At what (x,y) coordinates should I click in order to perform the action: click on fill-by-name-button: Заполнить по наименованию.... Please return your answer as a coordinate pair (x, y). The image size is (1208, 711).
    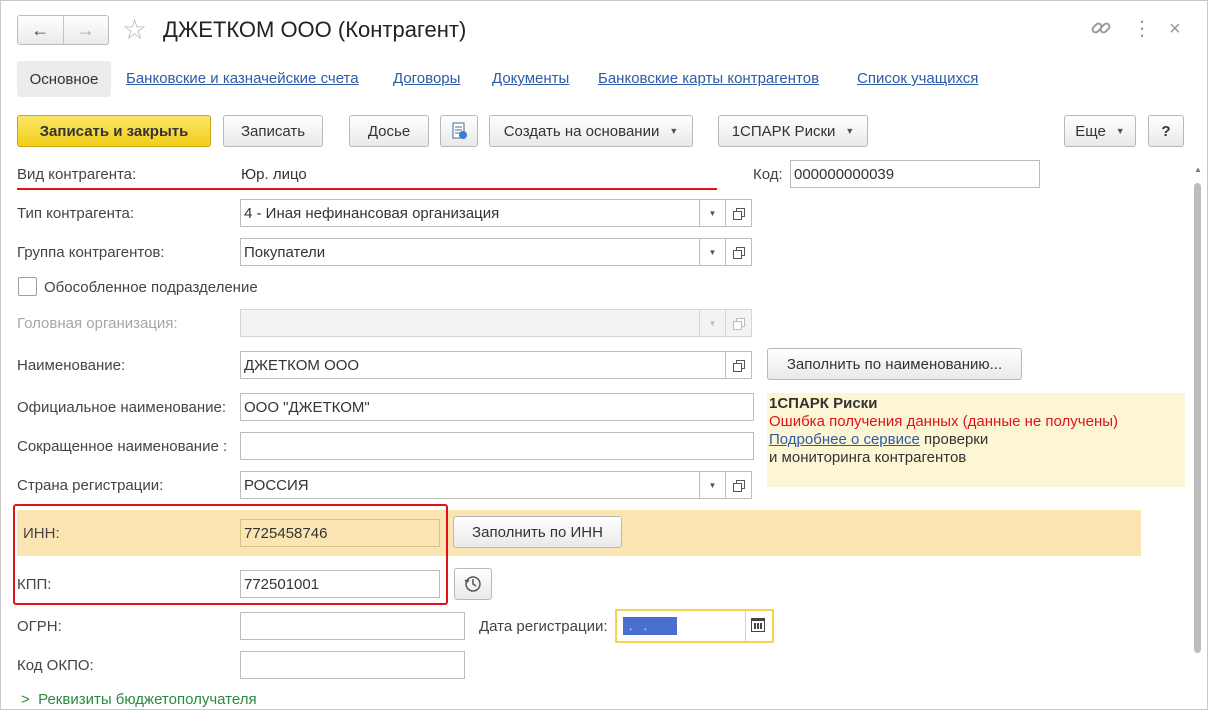
    Looking at the image, I should click on (894, 364).